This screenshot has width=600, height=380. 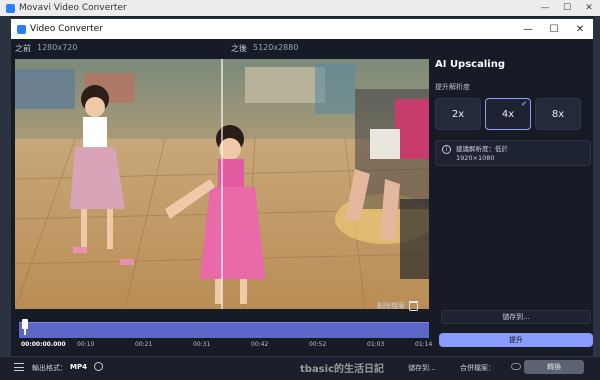 What do you see at coordinates (49, 368) in the screenshot?
I see `output-format-label: 輸出格式：` at bounding box center [49, 368].